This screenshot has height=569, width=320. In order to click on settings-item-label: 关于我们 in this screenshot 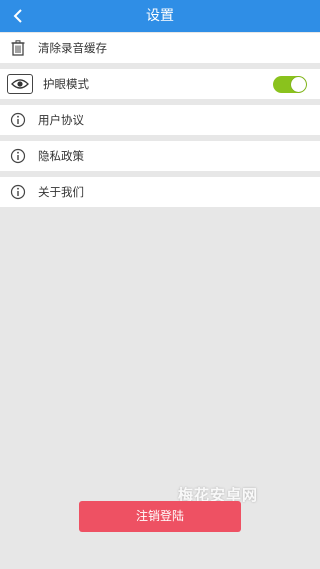, I will do `click(61, 192)`.